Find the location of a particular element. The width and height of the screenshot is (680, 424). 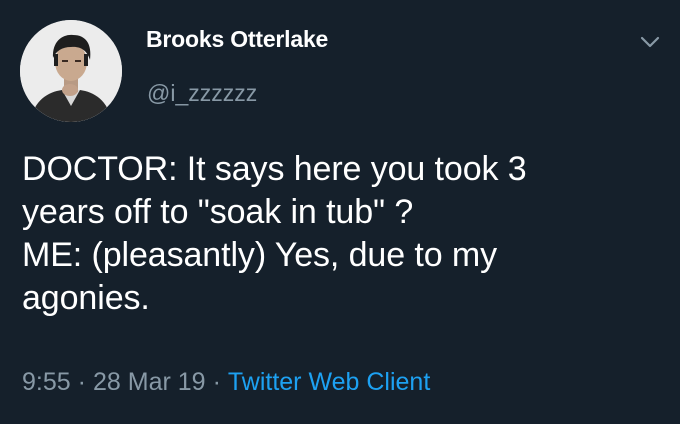

tweet-date: 28 Mar 19 is located at coordinates (149, 382).